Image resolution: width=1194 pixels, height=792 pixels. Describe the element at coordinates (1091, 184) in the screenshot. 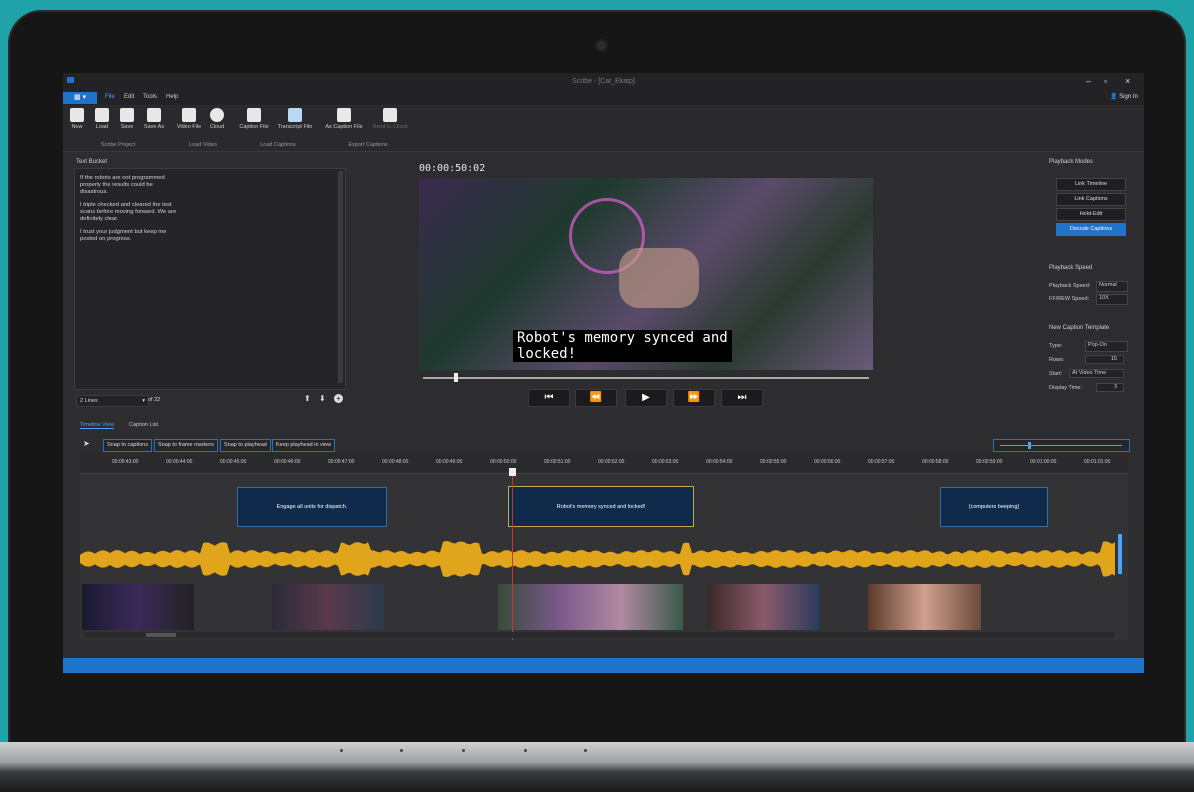

I see `link-timeline-button: Link Timeline` at that location.